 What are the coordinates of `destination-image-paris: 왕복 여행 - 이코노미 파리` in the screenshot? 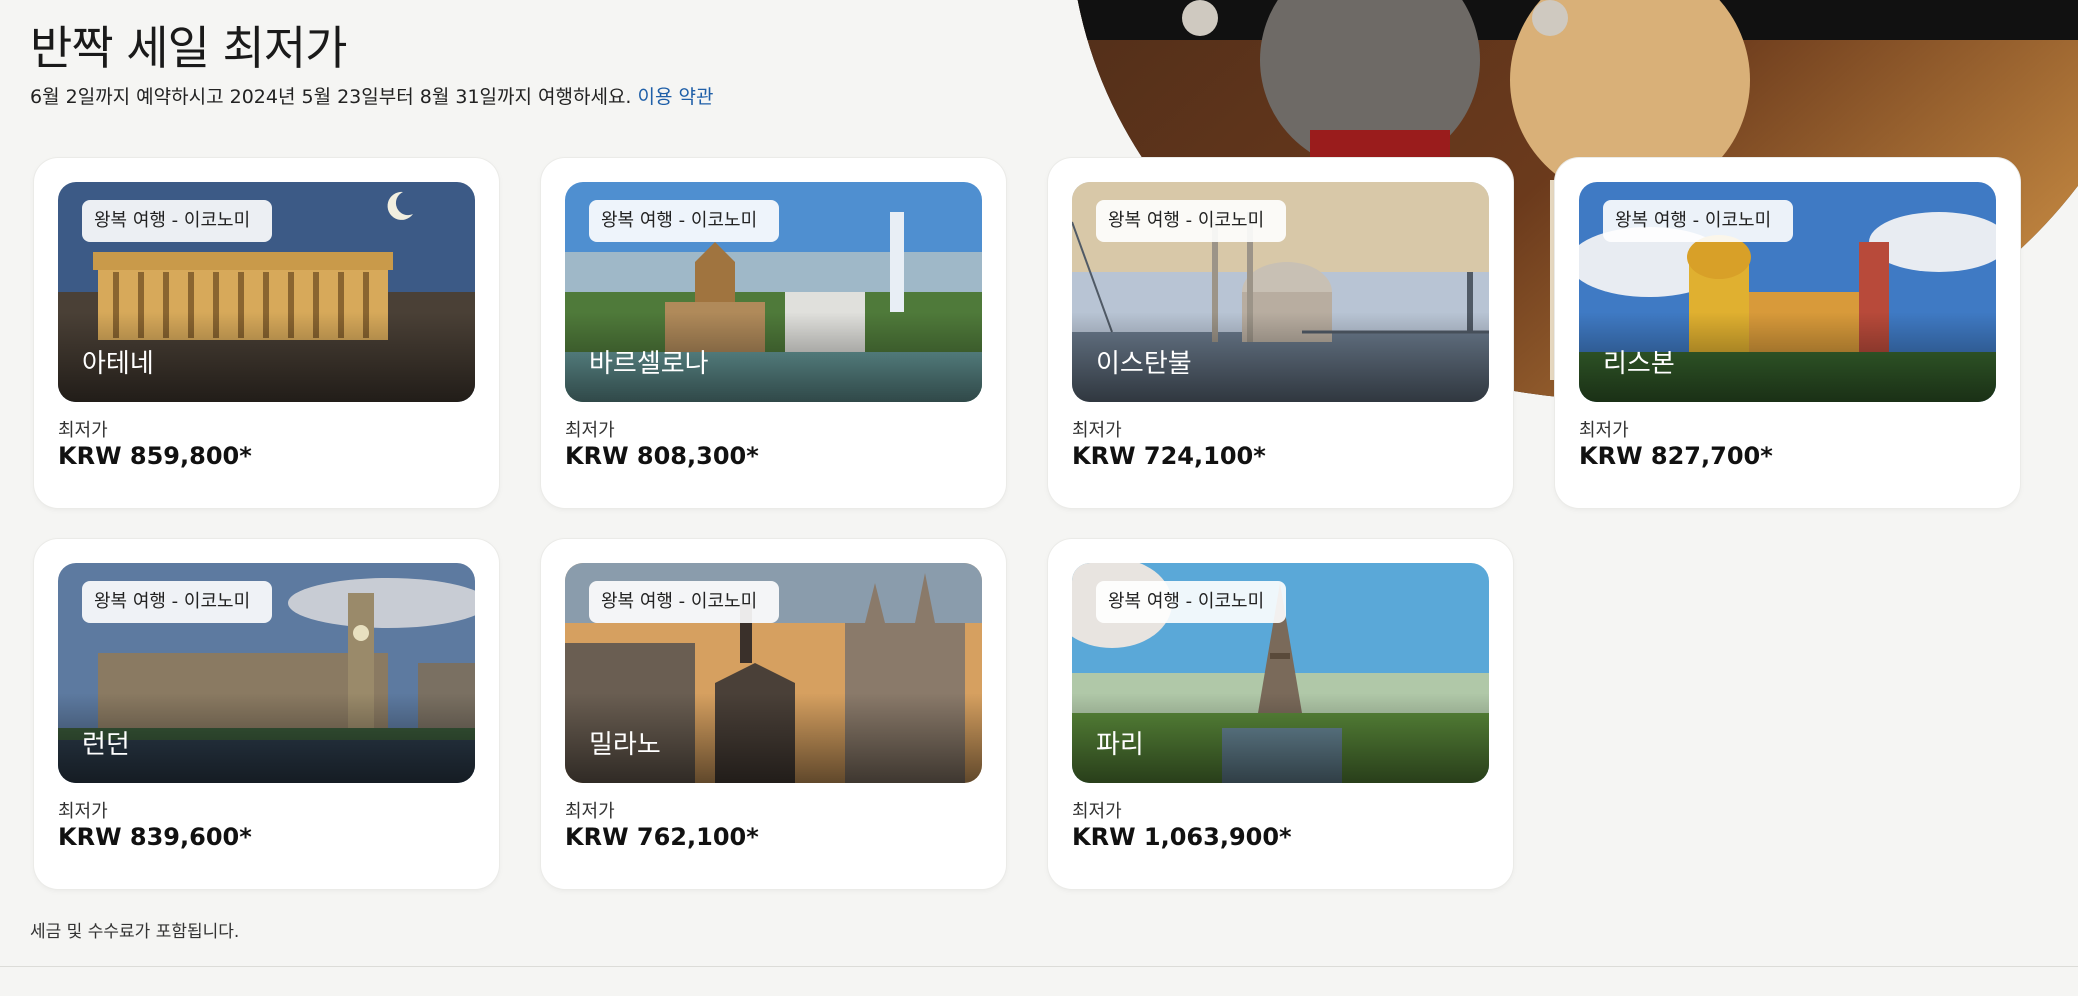 It's located at (1280, 673).